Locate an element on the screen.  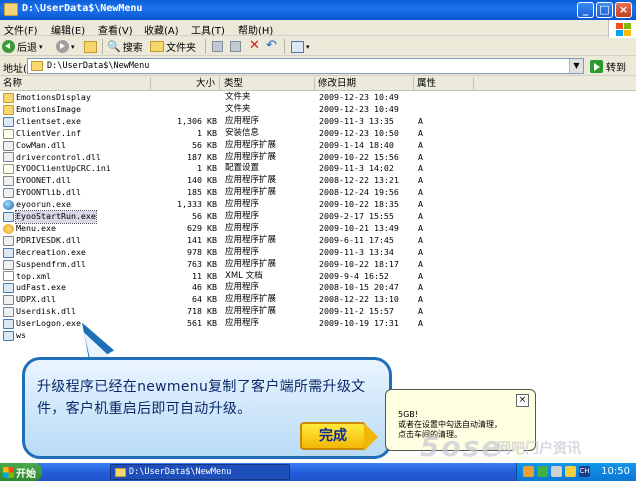
list-header: 名称 大小 类型 修改日期 属性 is located at coordinates (318, 84).